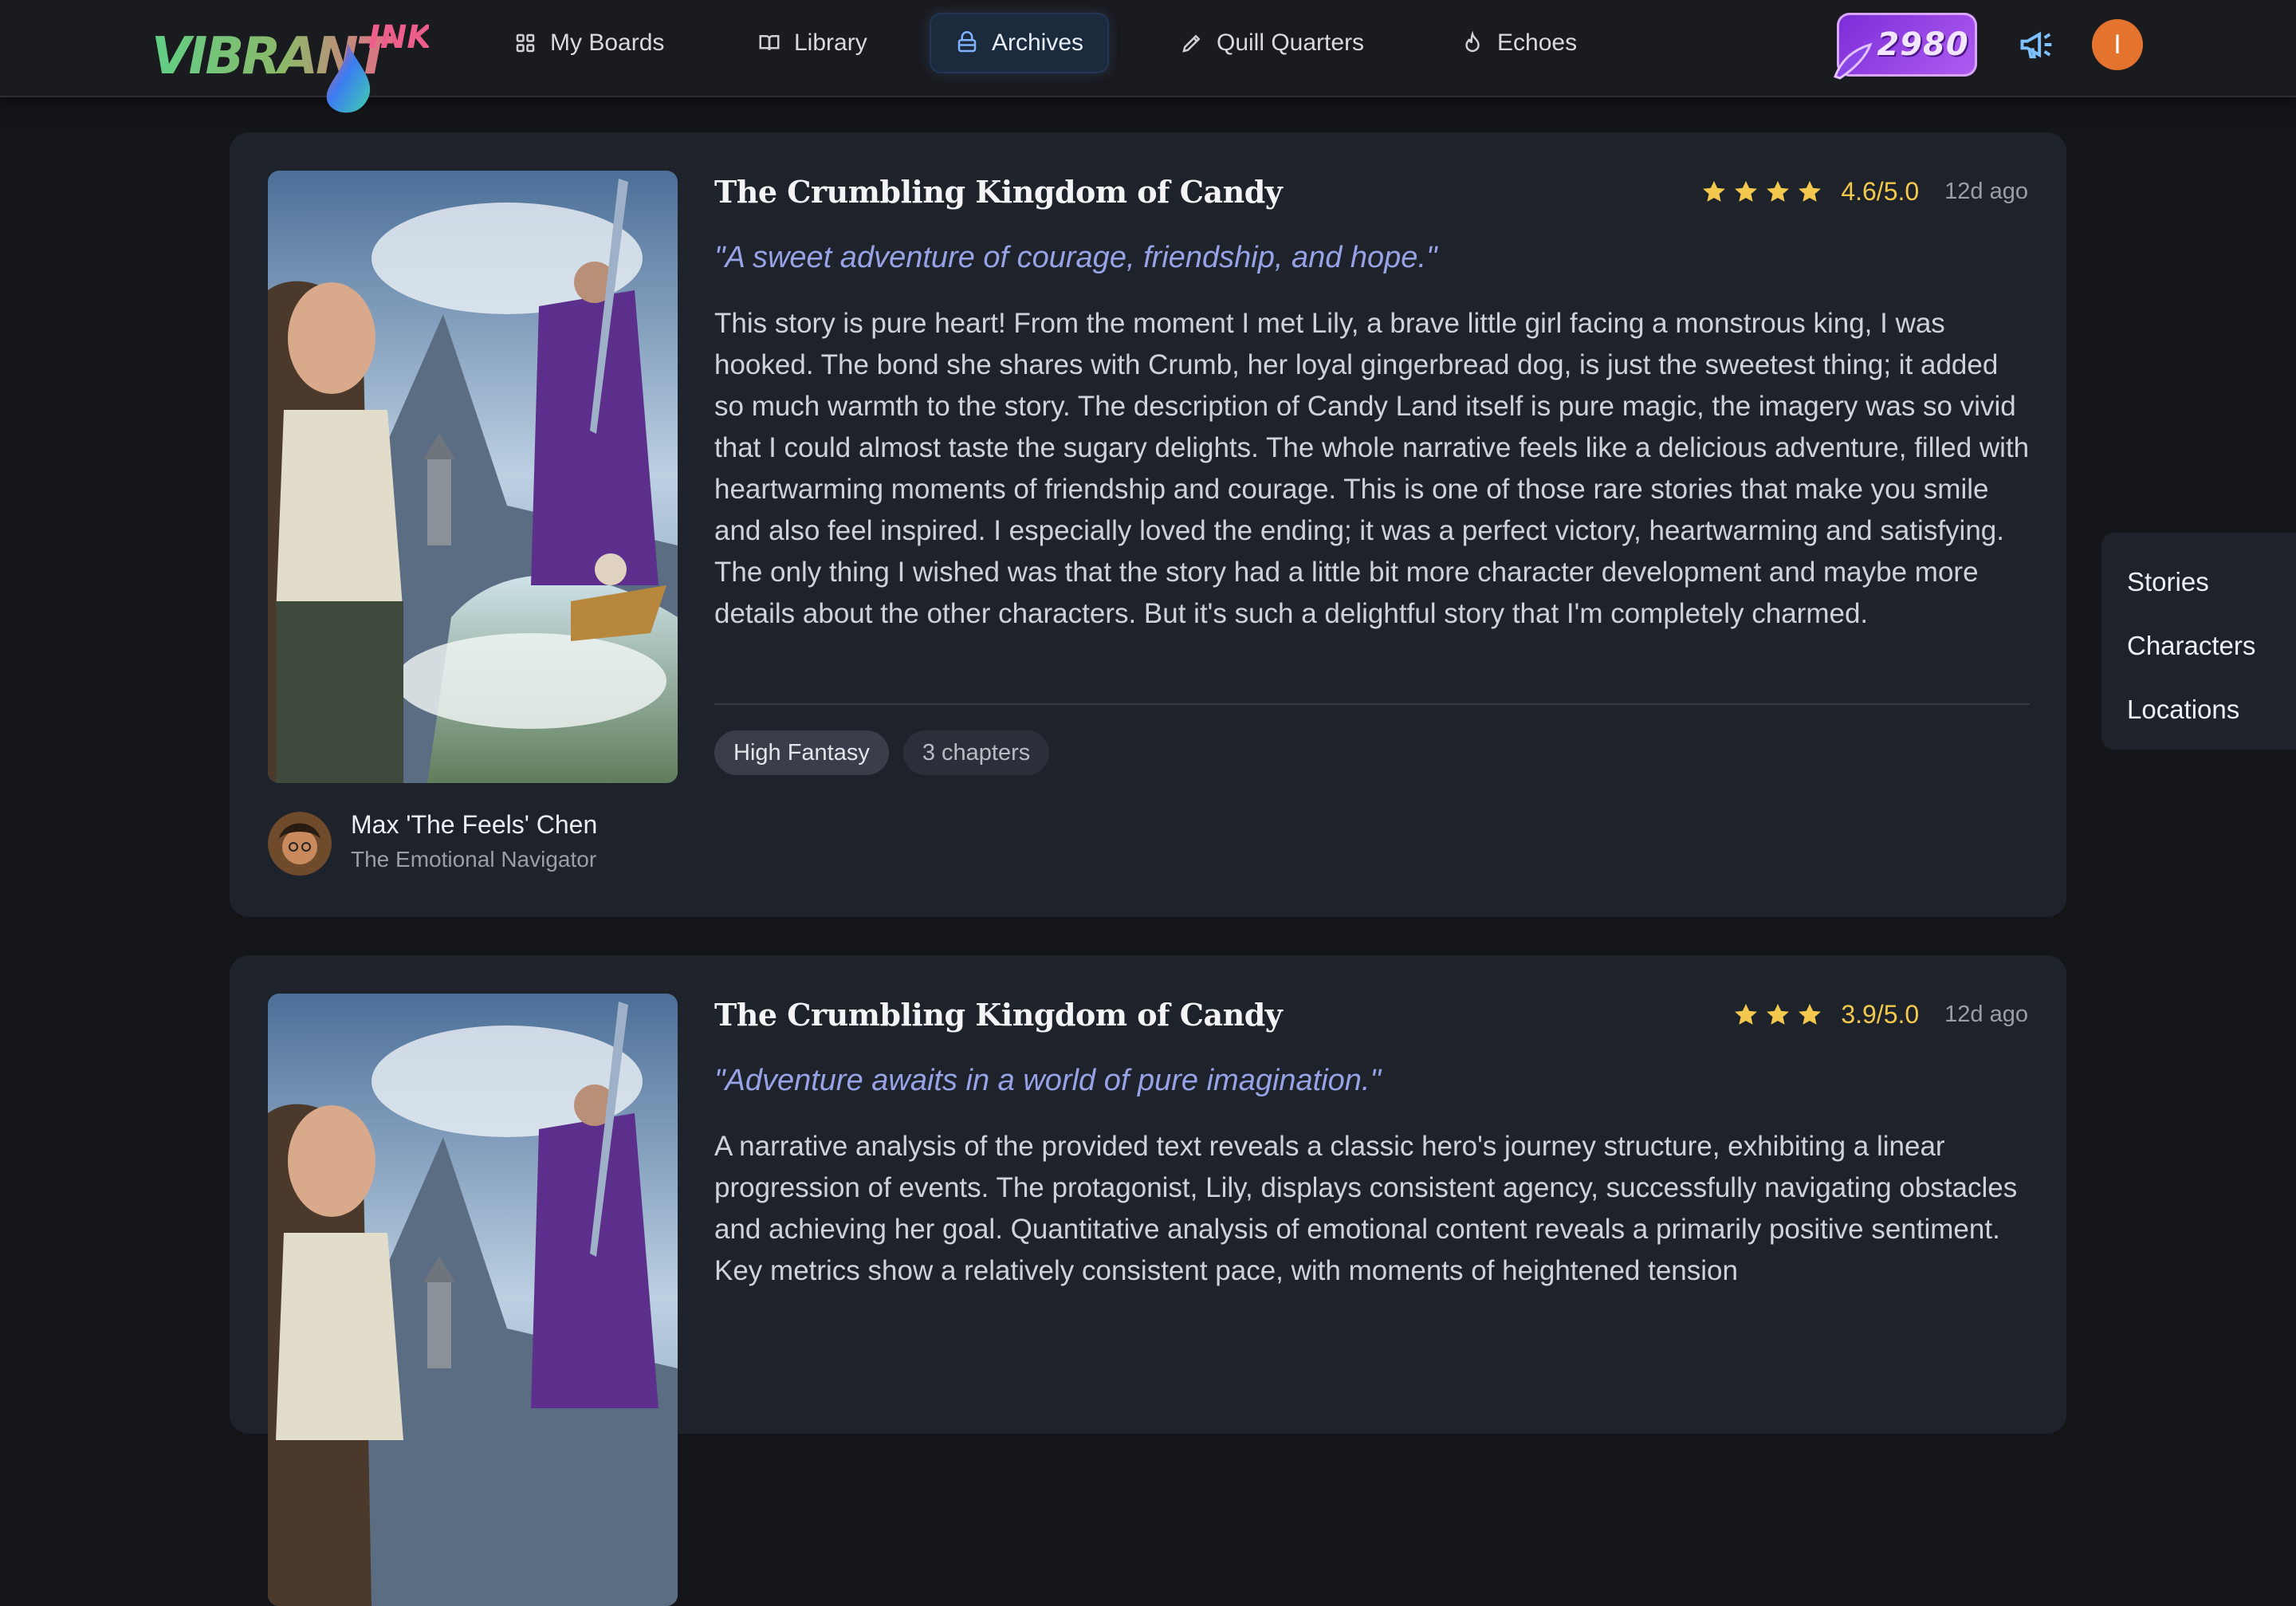 This screenshot has height=1606, width=2296. I want to click on tag-list: High Fantasy 3 chapters, so click(882, 752).